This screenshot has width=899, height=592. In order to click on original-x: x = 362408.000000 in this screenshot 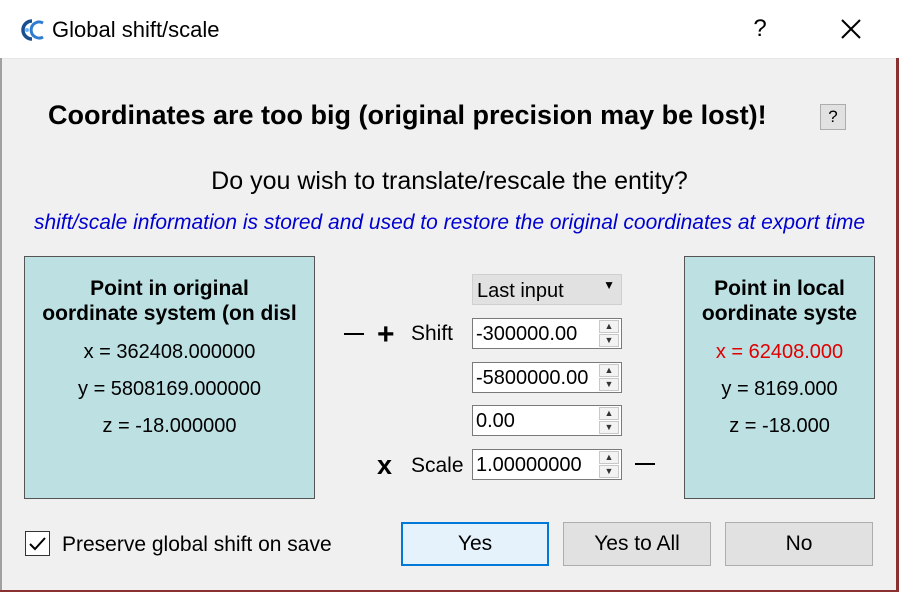, I will do `click(169, 352)`.